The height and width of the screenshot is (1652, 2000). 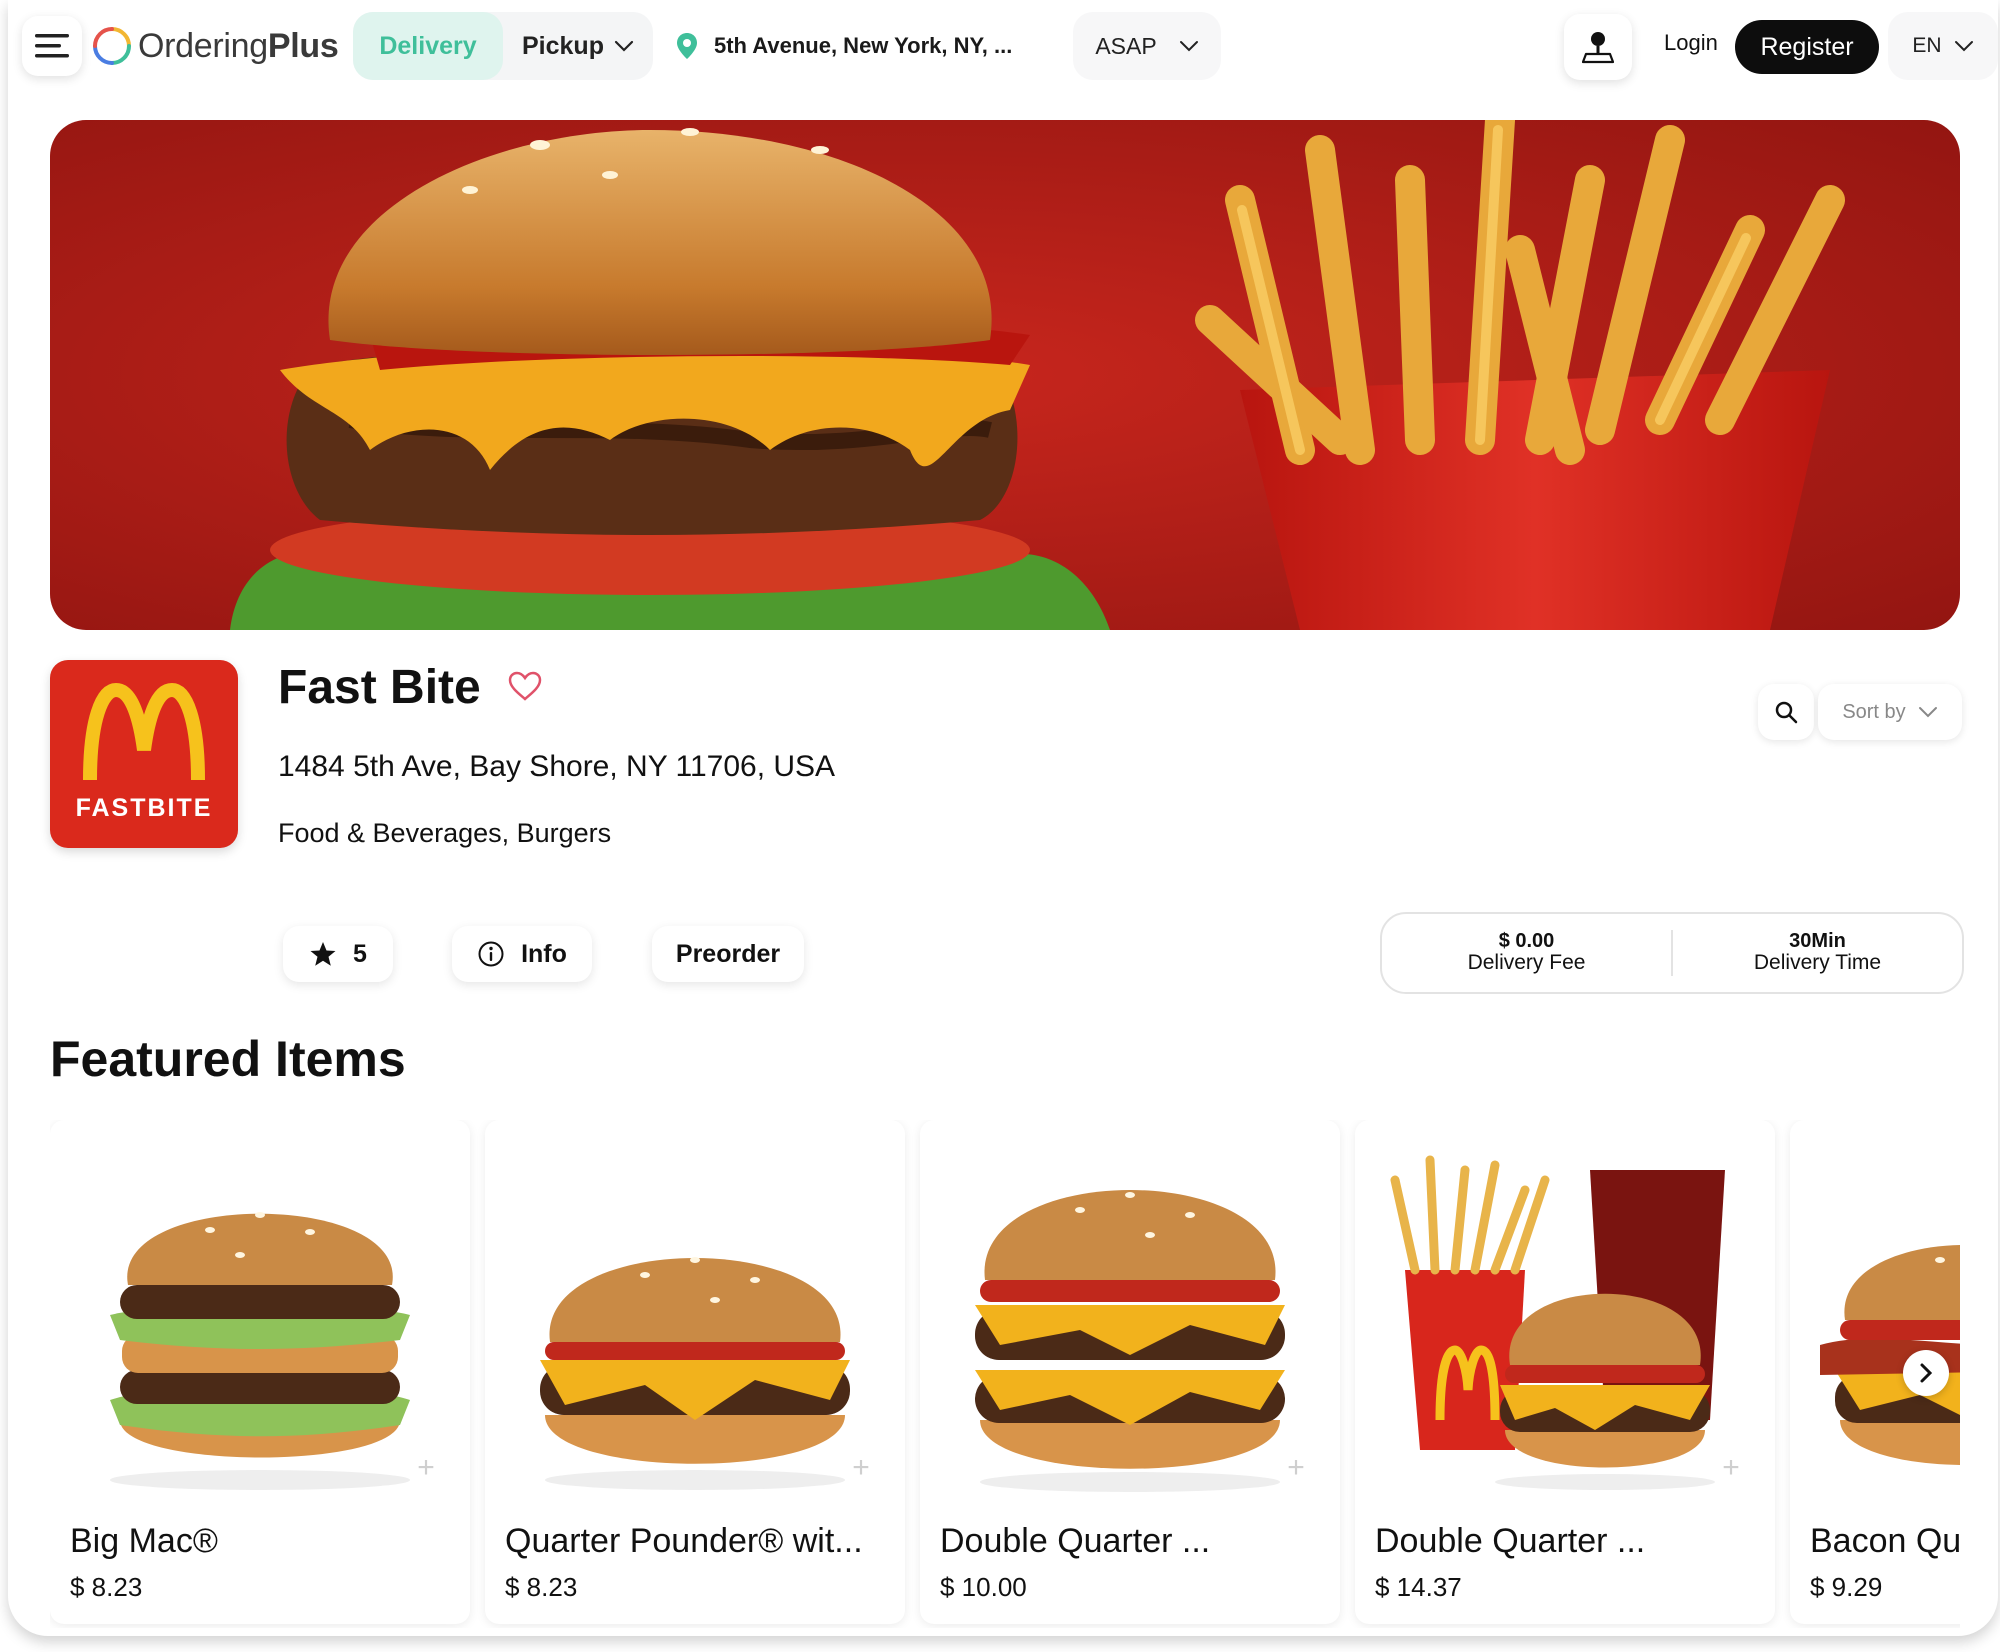 I want to click on hamburger-menu-button, so click(x=52, y=46).